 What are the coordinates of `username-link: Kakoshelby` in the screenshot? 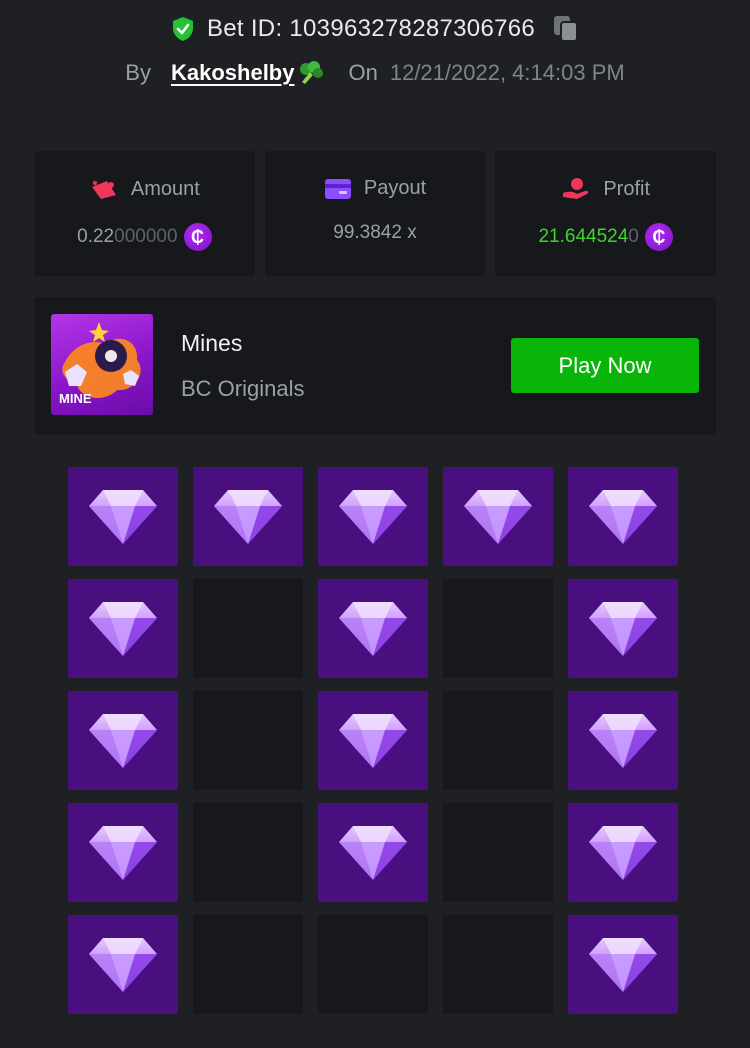 It's located at (249, 73).